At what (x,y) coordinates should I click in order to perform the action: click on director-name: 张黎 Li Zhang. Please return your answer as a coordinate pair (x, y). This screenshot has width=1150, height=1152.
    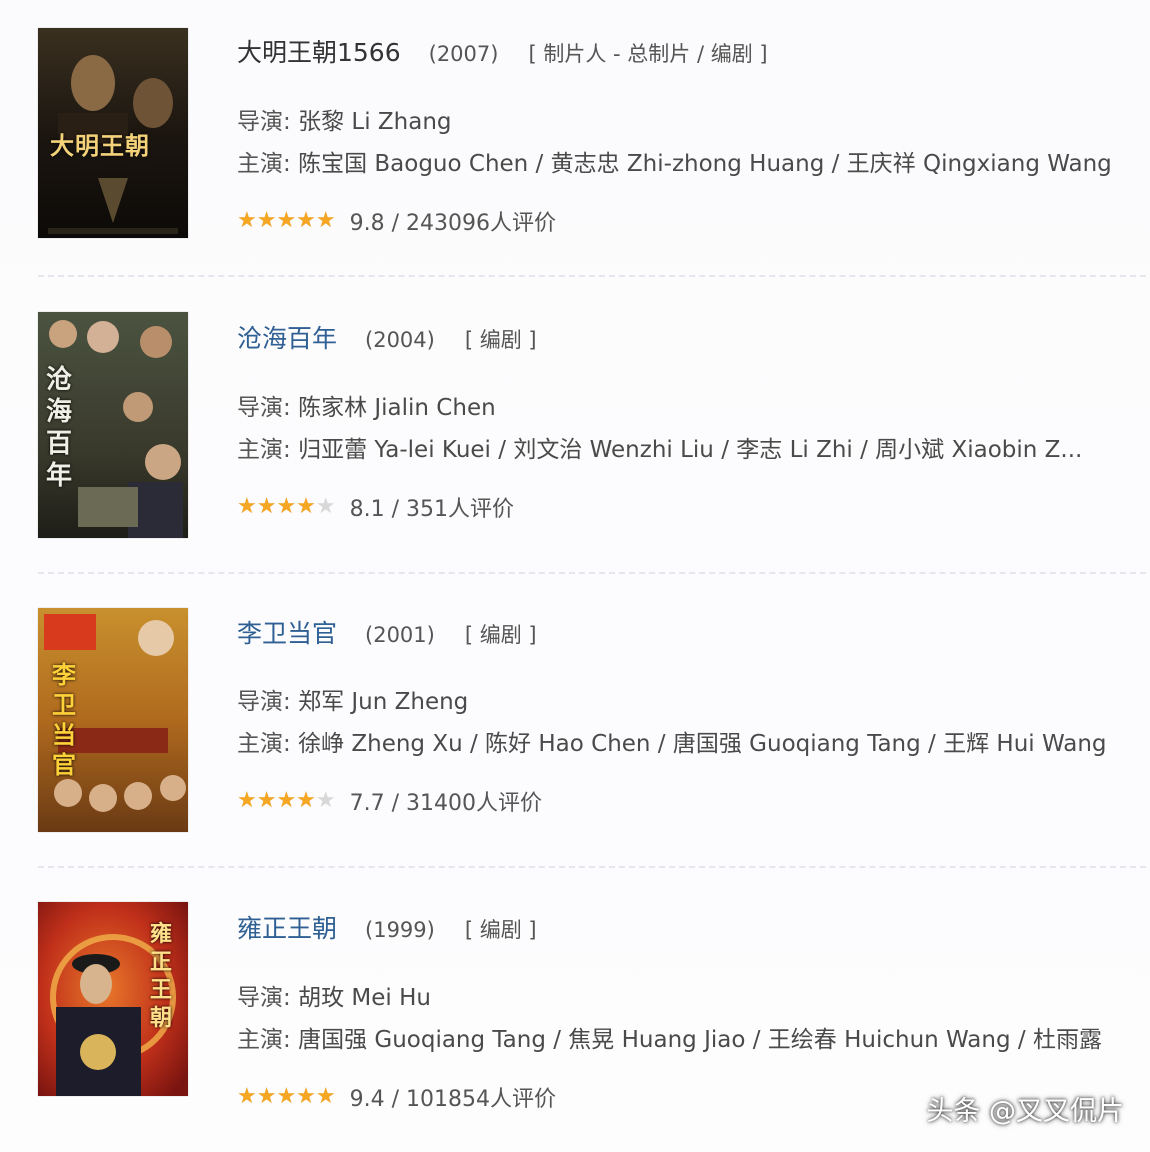
    Looking at the image, I should click on (374, 122).